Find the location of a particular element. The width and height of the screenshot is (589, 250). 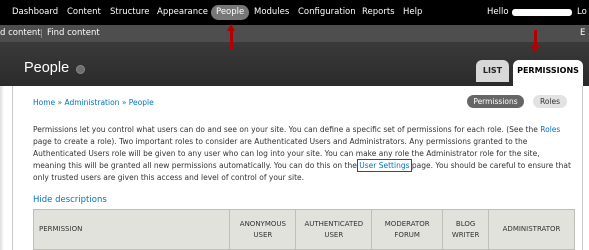

column-header-label: FORUM is located at coordinates (407, 234).